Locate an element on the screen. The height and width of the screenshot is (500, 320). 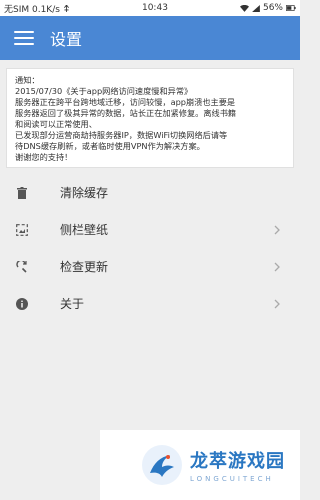
menu-item-sidebar-wallpaper: 侧栏壁纸 is located at coordinates (150, 229).